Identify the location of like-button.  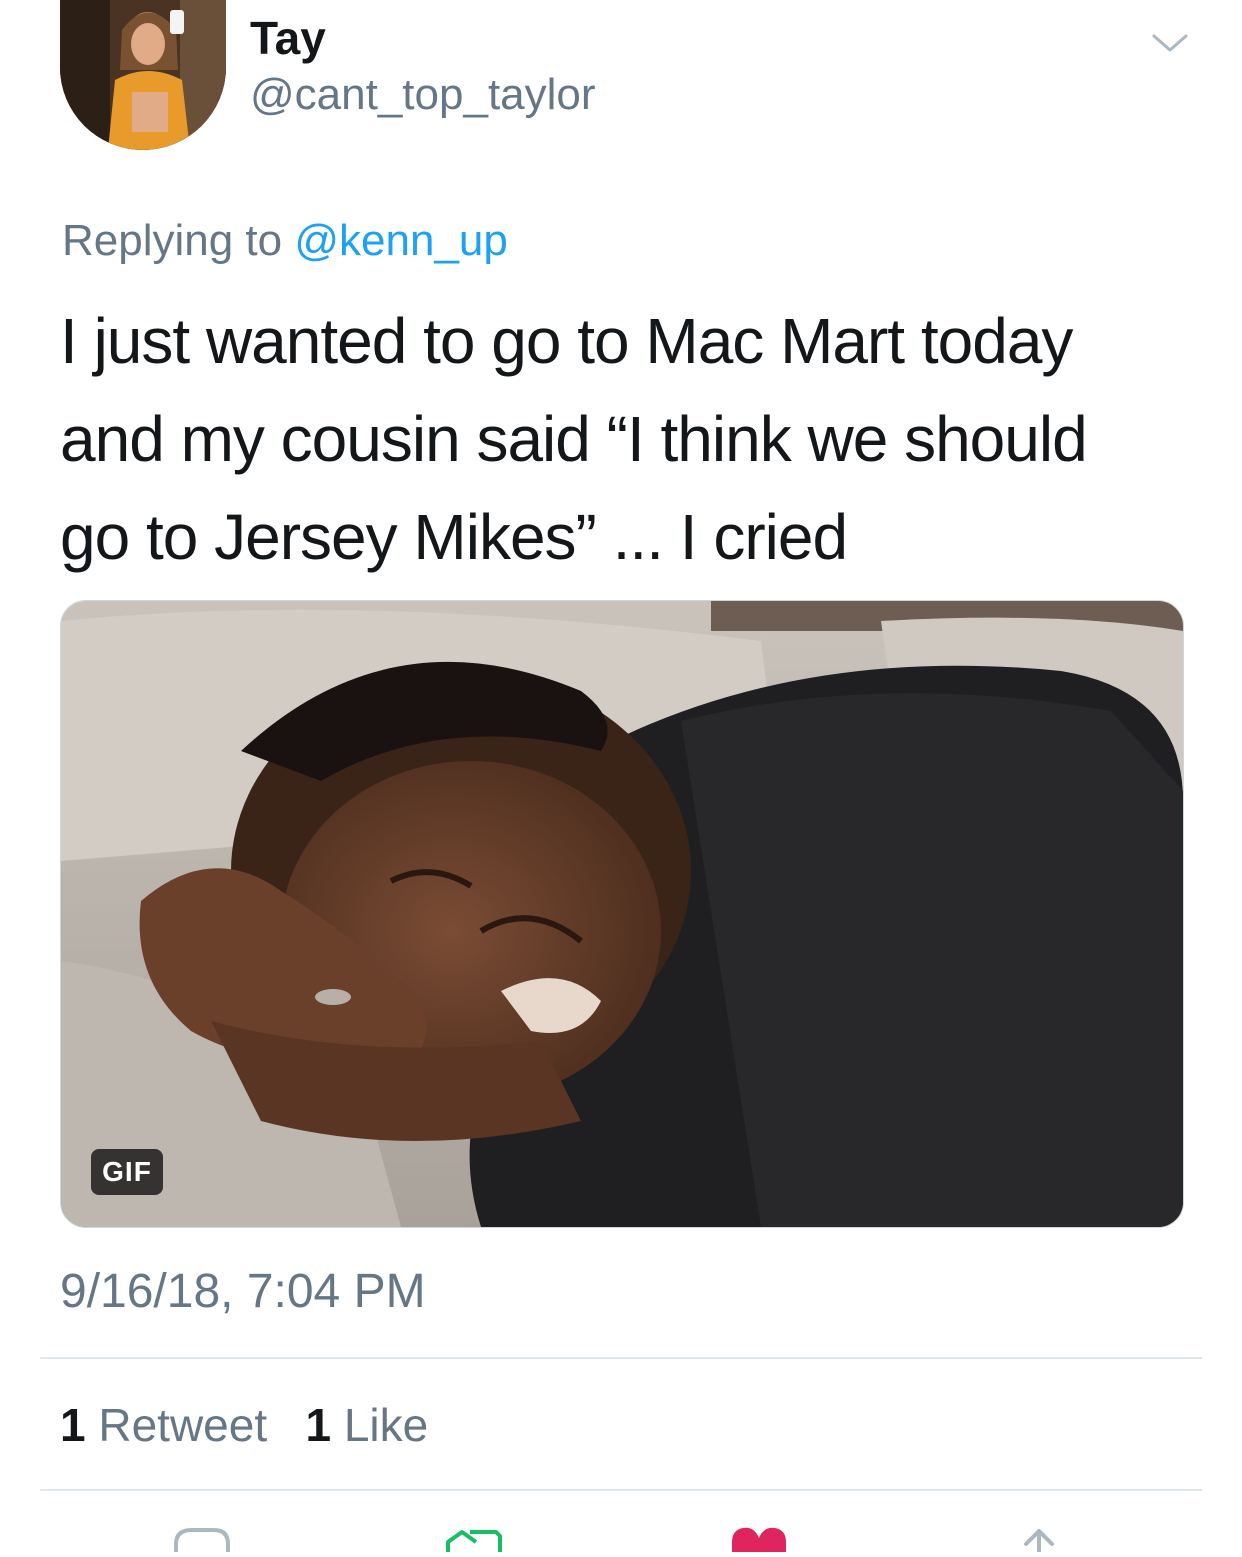
(759, 1537).